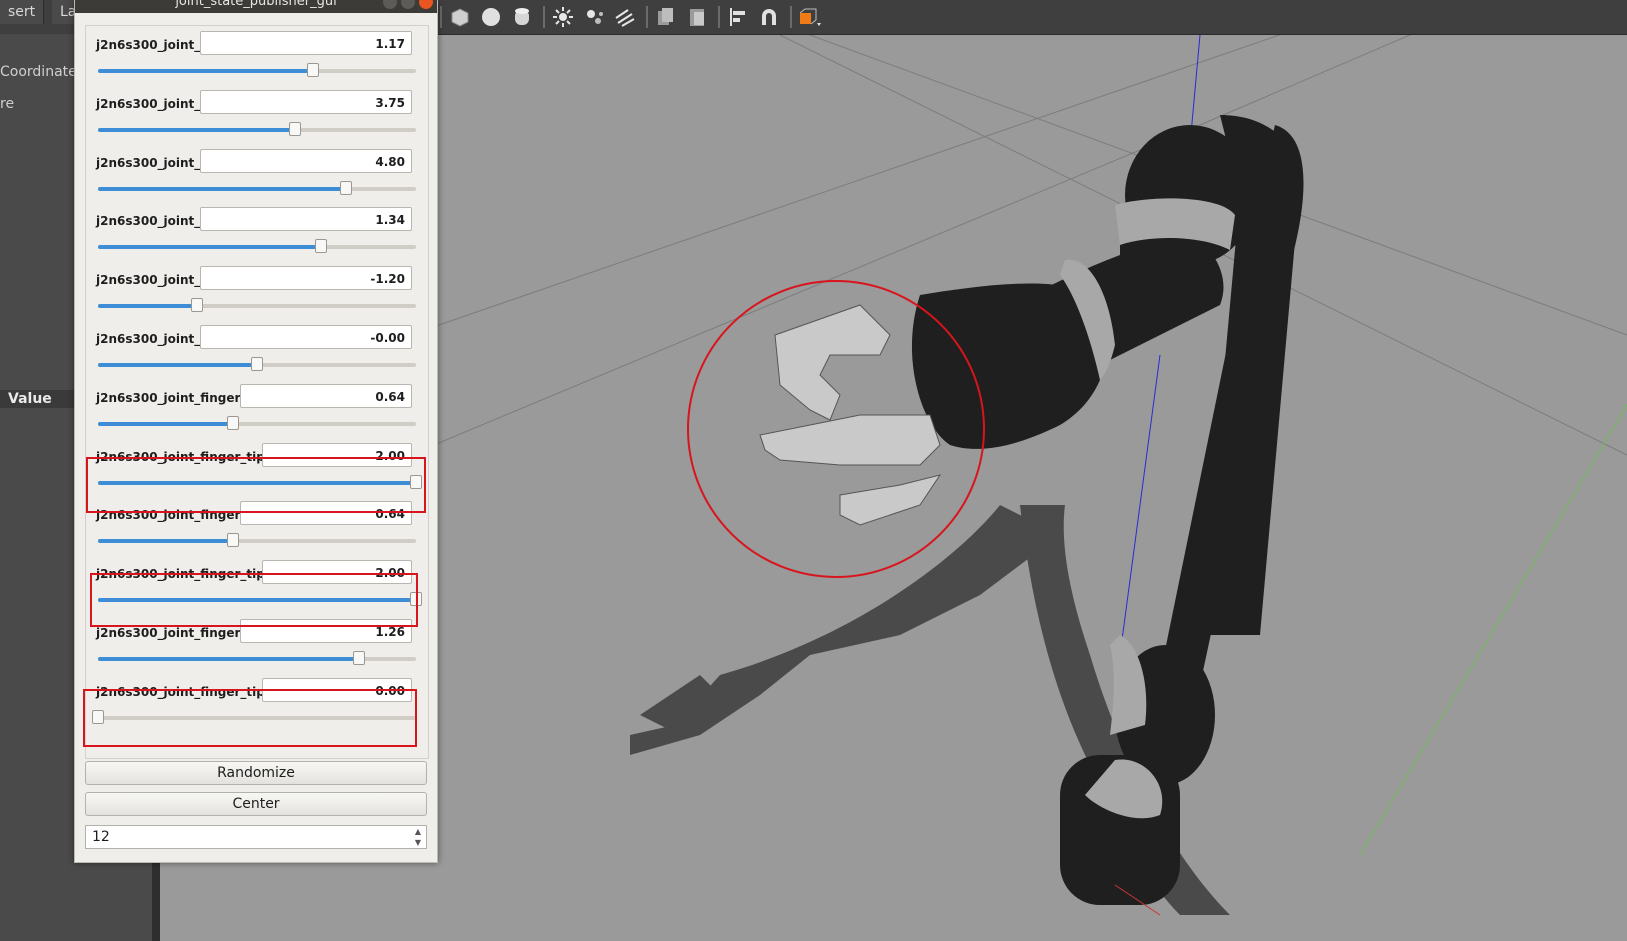 This screenshot has height=941, width=1627. Describe the element at coordinates (7, 104) in the screenshot. I see `property-label: re` at that location.